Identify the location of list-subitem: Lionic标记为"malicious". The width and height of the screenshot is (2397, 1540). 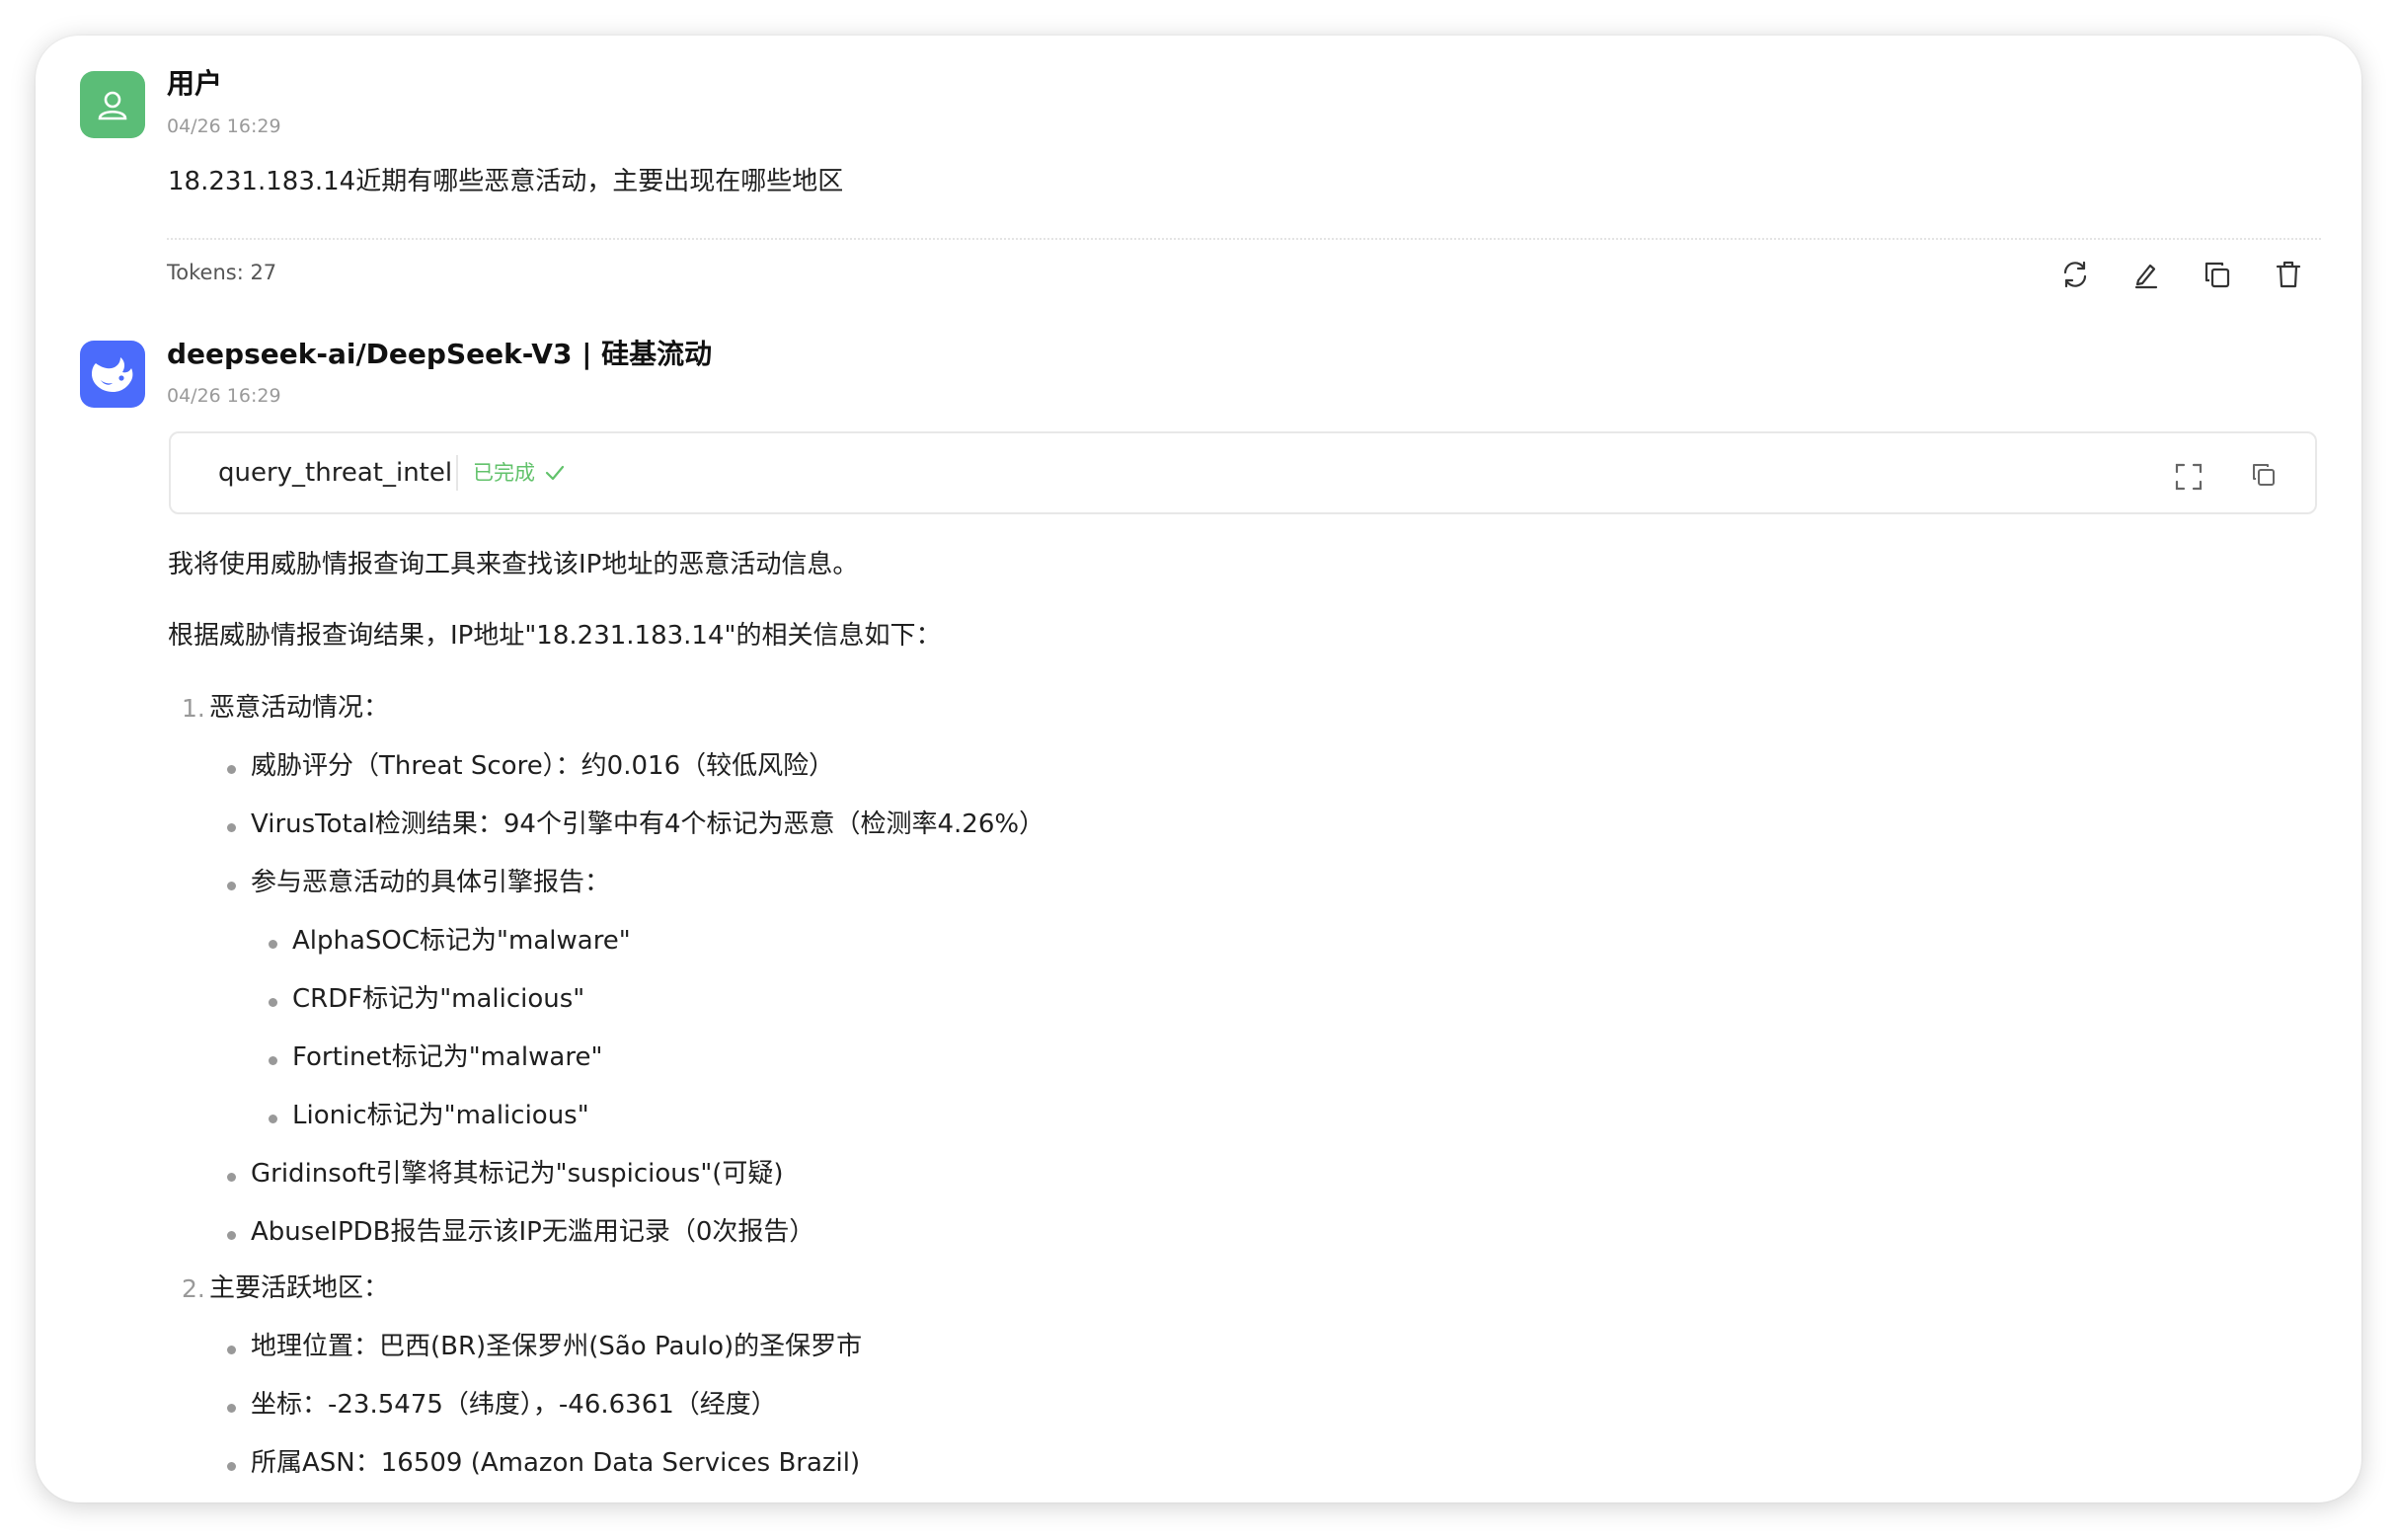
(440, 1115).